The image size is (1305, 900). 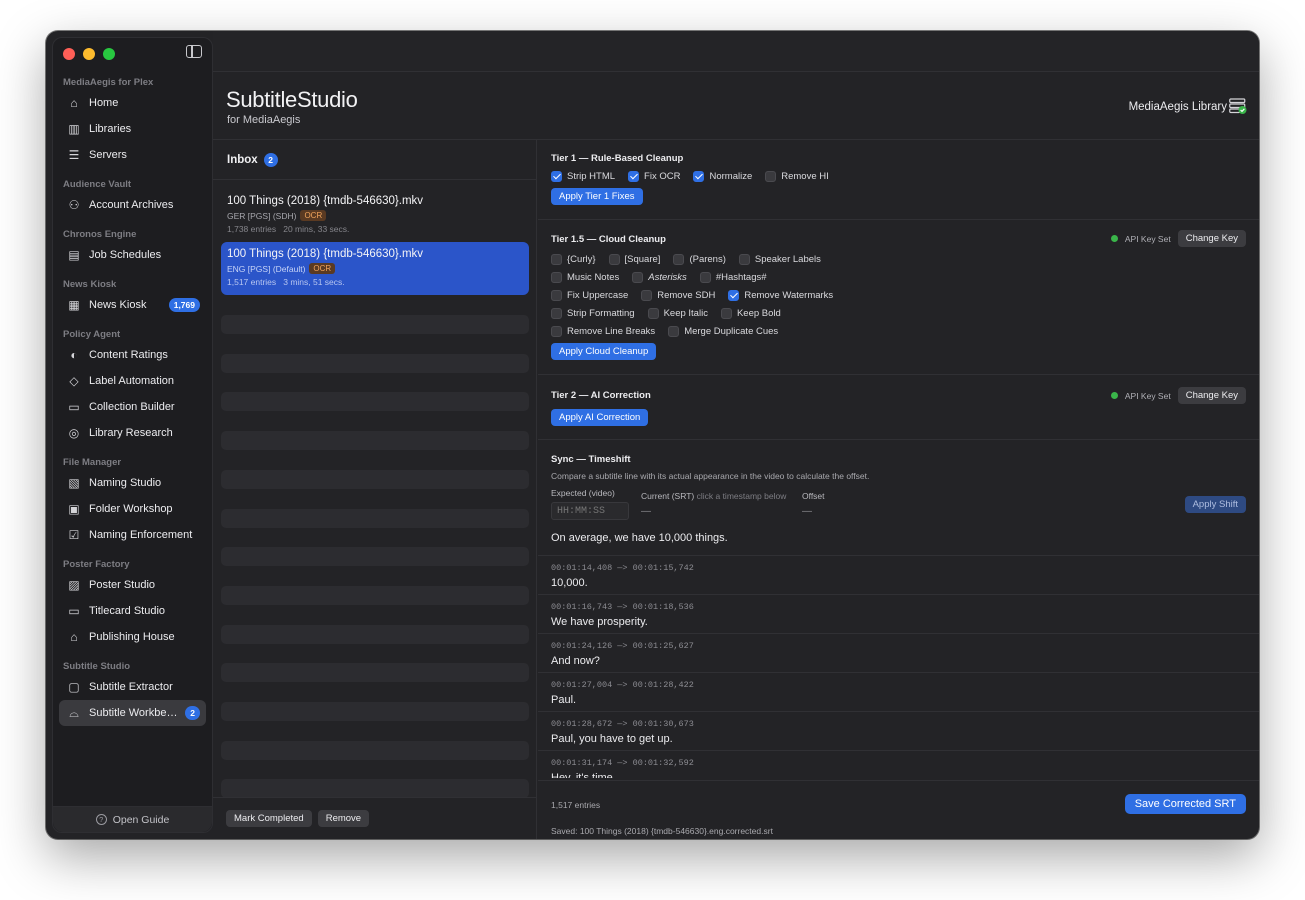 What do you see at coordinates (132, 509) in the screenshot?
I see `sidebar-item-folder-workshop: ▣ Folder Workshop` at bounding box center [132, 509].